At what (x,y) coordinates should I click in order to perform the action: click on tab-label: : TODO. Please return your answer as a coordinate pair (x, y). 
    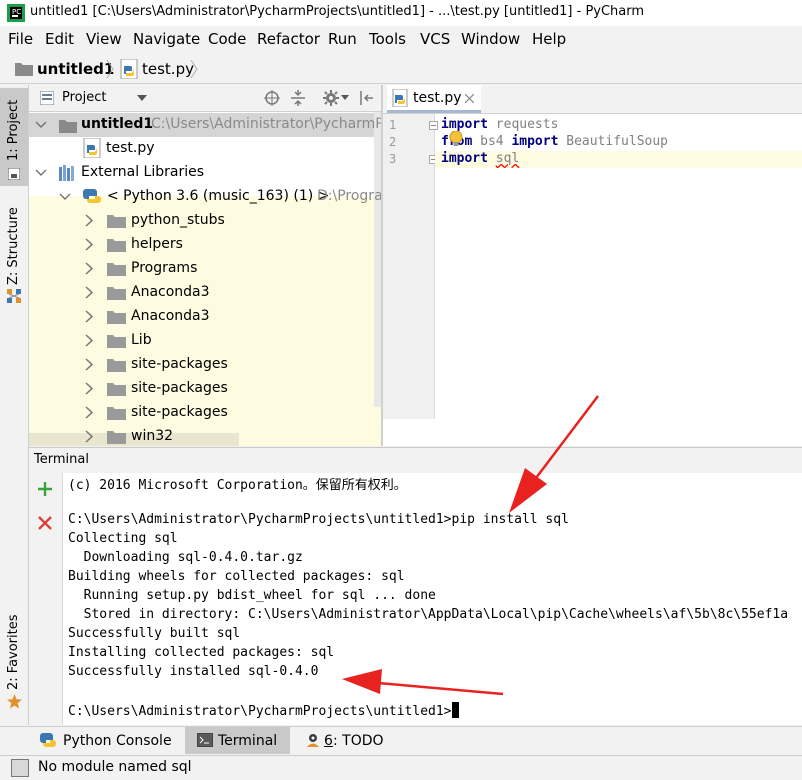
    Looking at the image, I should click on (358, 741).